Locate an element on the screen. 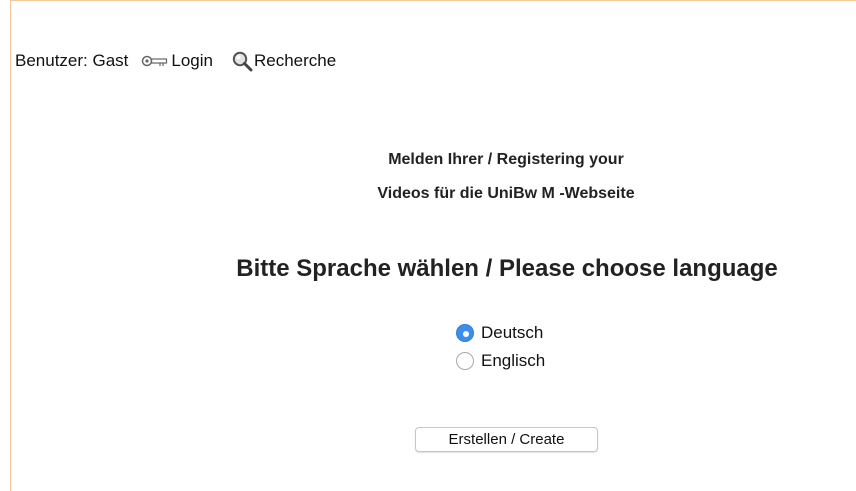  key-icon is located at coordinates (155, 61).